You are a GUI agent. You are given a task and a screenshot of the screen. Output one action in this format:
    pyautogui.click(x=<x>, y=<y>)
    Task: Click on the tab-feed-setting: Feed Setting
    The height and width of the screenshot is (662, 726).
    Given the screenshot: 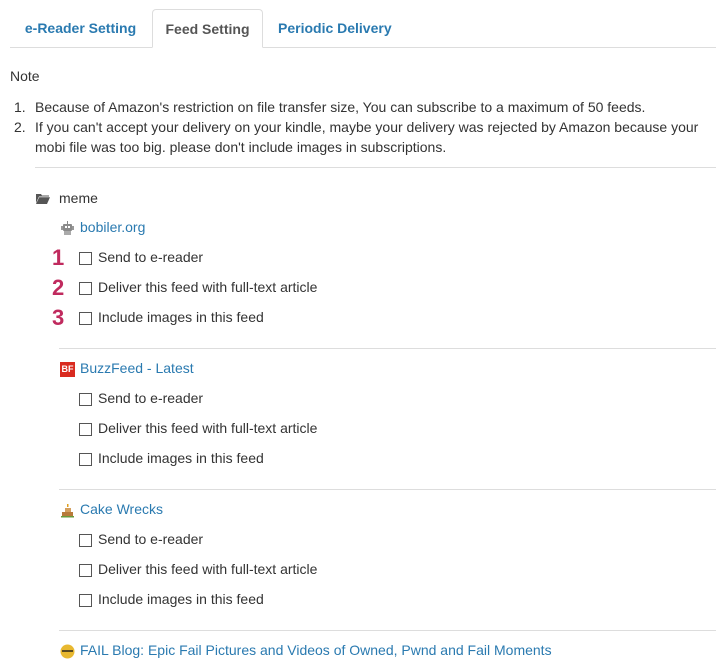 What is the action you would take?
    pyautogui.click(x=207, y=28)
    